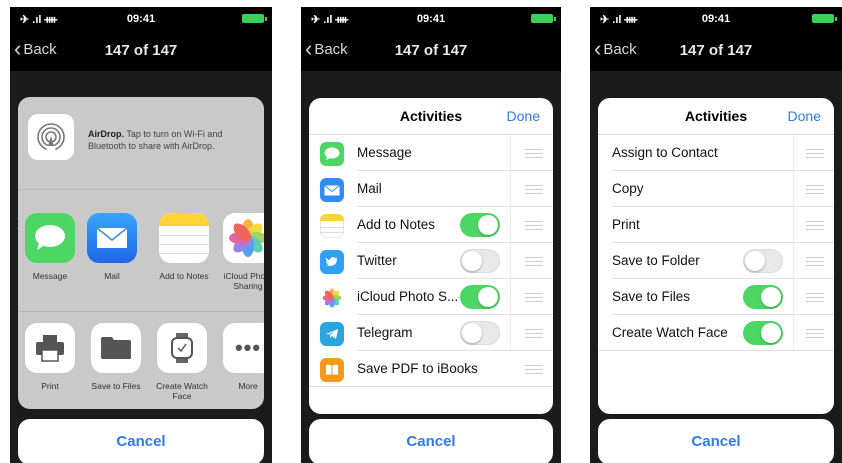 Image resolution: width=842 pixels, height=463 pixels. Describe the element at coordinates (332, 262) in the screenshot. I see `twitter-icon` at that location.